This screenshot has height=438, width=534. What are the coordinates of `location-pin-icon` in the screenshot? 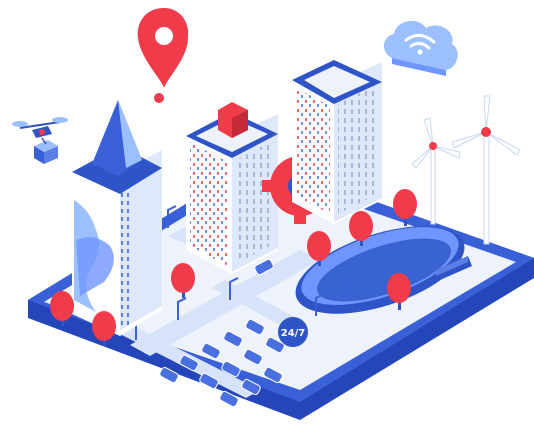 It's located at (163, 55).